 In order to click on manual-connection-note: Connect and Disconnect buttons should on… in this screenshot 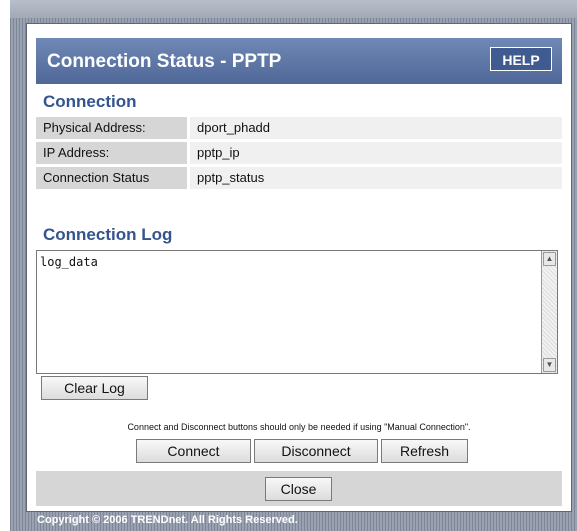, I will do `click(299, 427)`.